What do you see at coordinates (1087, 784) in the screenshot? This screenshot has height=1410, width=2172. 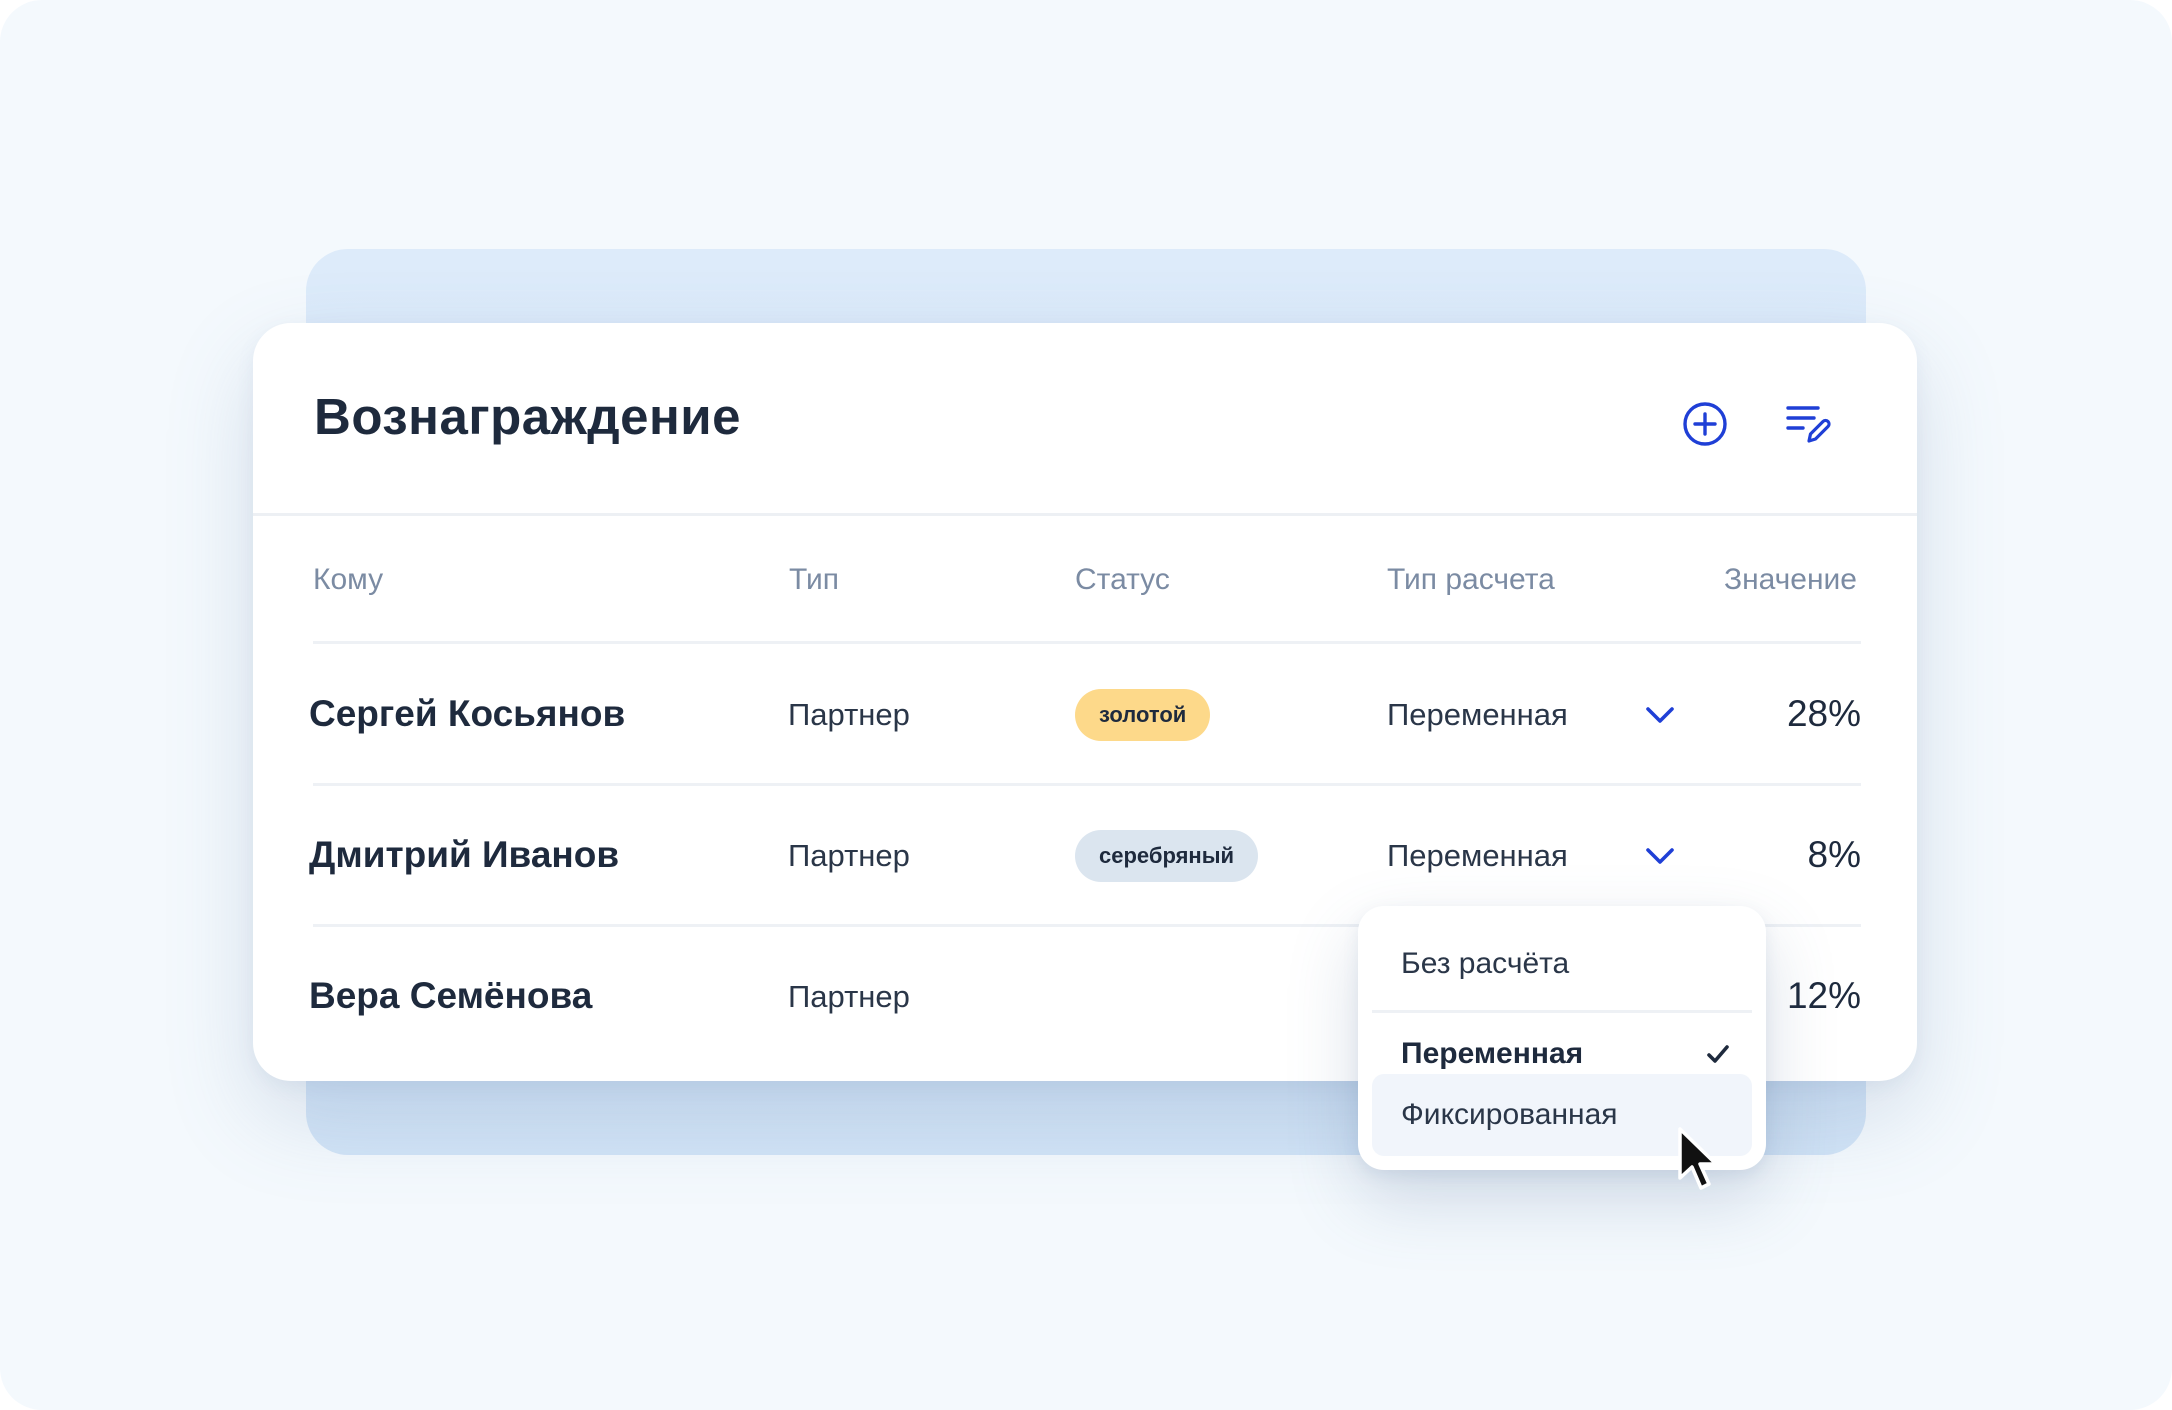 I see `row-divider` at bounding box center [1087, 784].